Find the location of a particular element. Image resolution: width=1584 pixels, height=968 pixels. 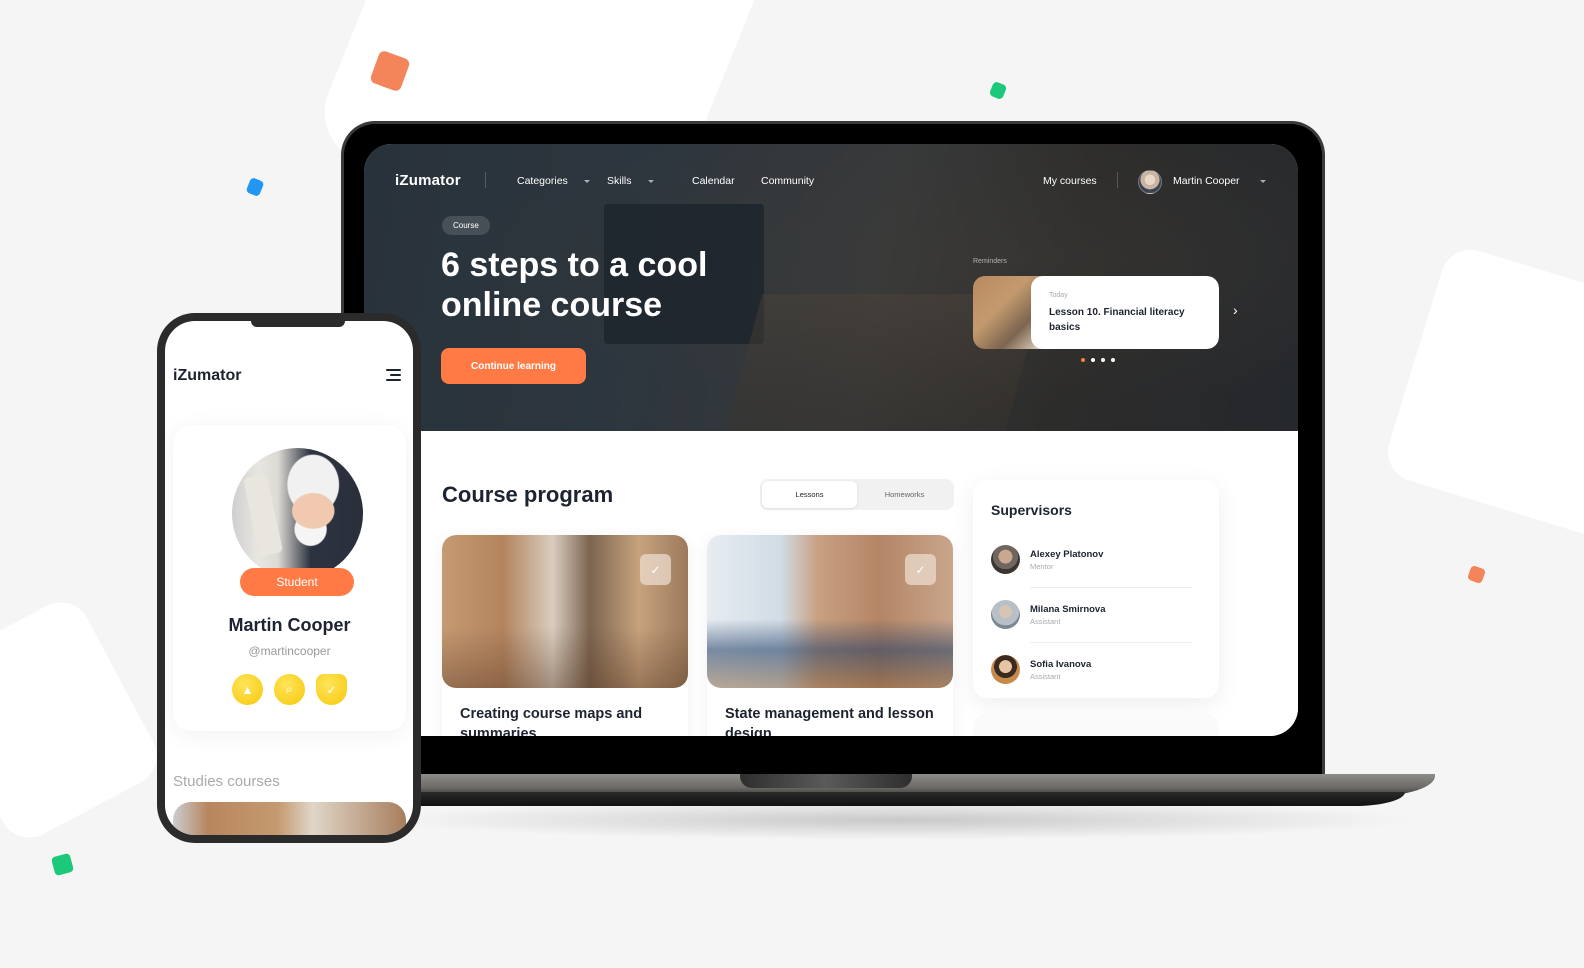

shield-check-icon: ✓ is located at coordinates (331, 689).